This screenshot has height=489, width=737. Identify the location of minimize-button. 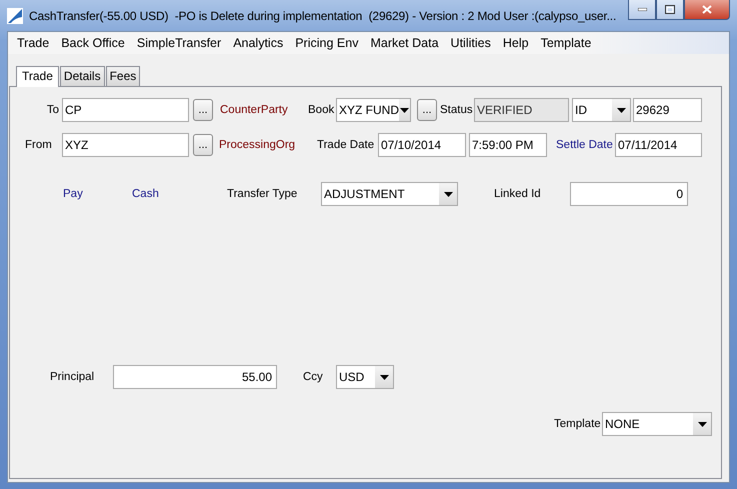
(642, 10).